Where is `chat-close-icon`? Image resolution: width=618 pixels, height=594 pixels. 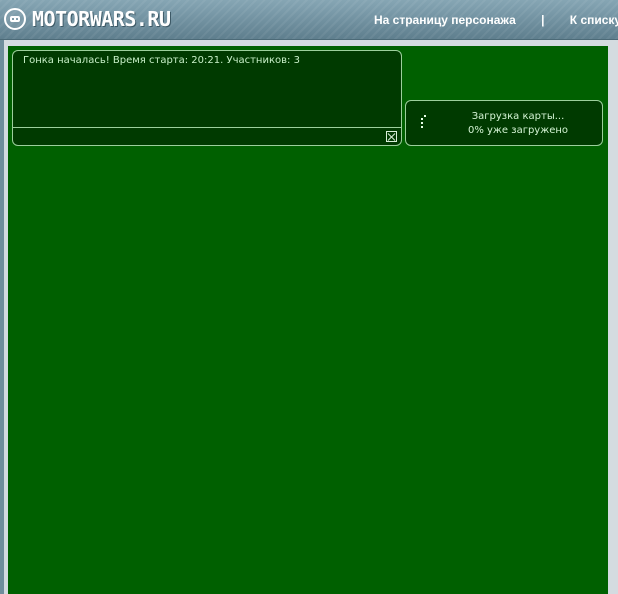
chat-close-icon is located at coordinates (391, 136).